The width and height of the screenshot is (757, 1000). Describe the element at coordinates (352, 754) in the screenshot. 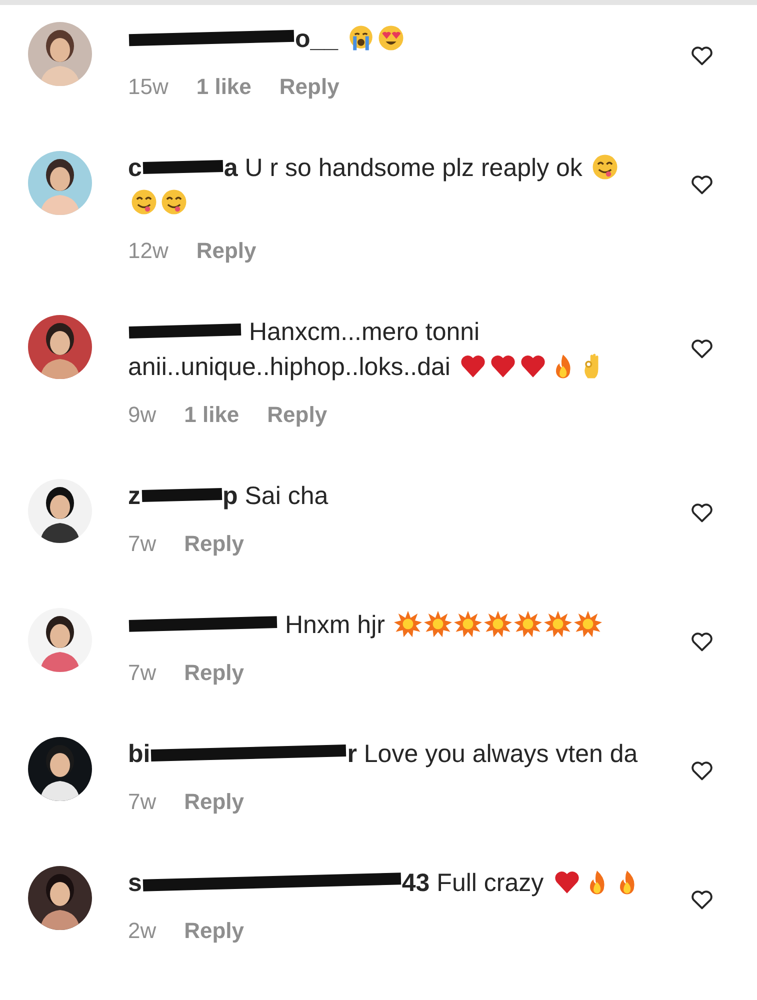

I see `username-fragment: r` at that location.